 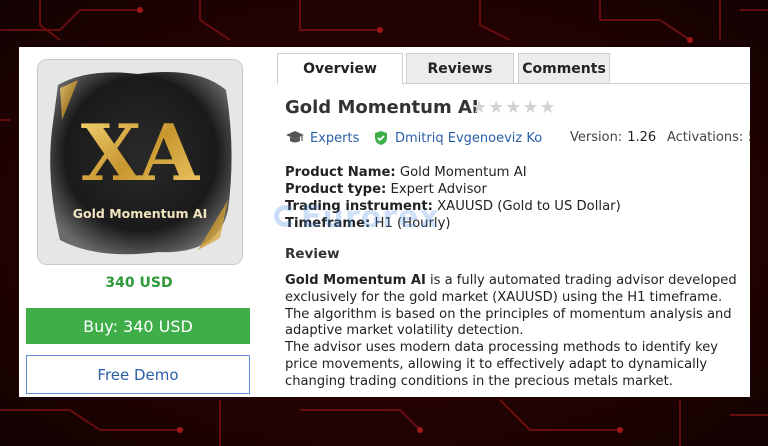 I want to click on rating-stars: ★★★★★, so click(x=514, y=107).